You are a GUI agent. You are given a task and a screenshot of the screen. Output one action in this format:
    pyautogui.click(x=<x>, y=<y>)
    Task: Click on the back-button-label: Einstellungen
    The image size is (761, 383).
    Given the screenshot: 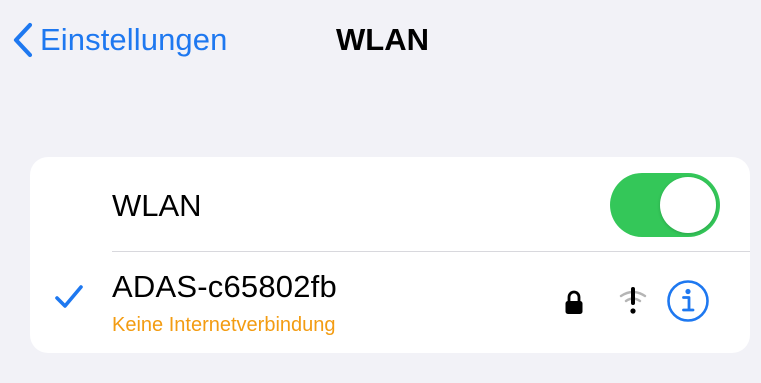 What is the action you would take?
    pyautogui.click(x=134, y=39)
    